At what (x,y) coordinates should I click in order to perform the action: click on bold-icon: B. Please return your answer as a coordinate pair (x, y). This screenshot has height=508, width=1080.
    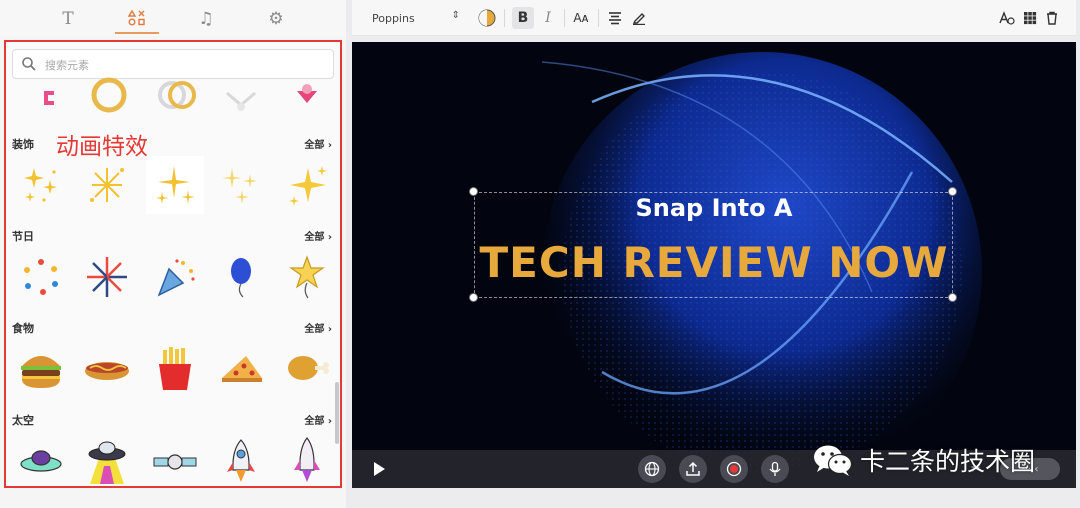
    Looking at the image, I should click on (523, 18).